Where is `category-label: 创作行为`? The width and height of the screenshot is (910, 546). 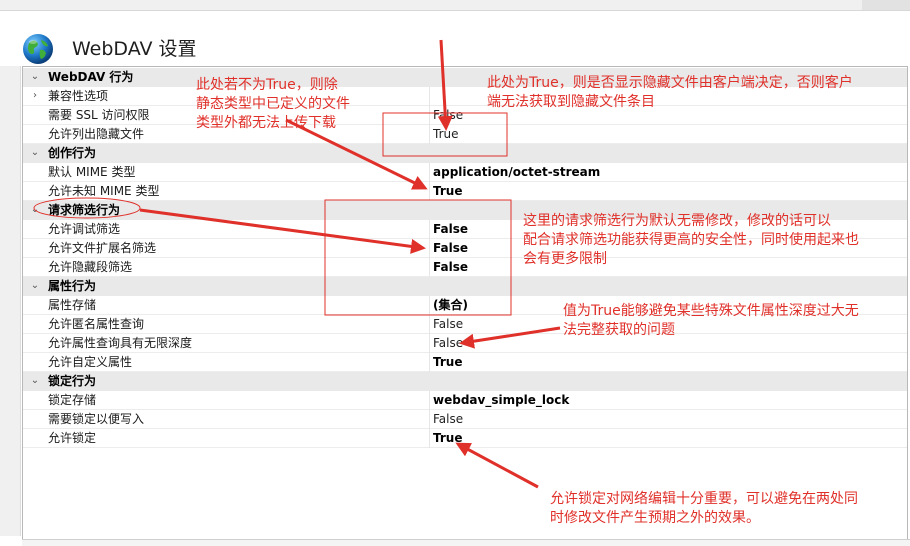
category-label: 创作行为 is located at coordinates (72, 153).